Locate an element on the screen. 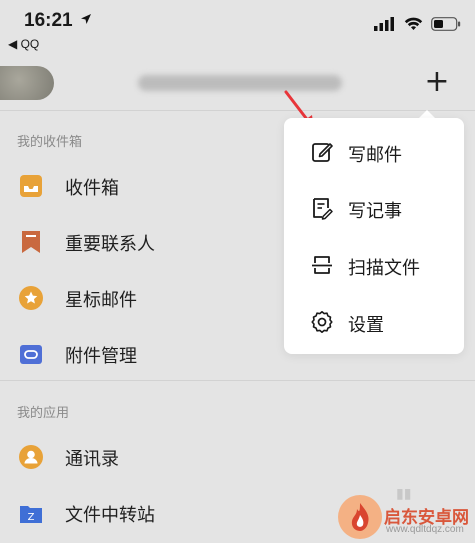 The height and width of the screenshot is (543, 475). wifi-icon is located at coordinates (413, 23).